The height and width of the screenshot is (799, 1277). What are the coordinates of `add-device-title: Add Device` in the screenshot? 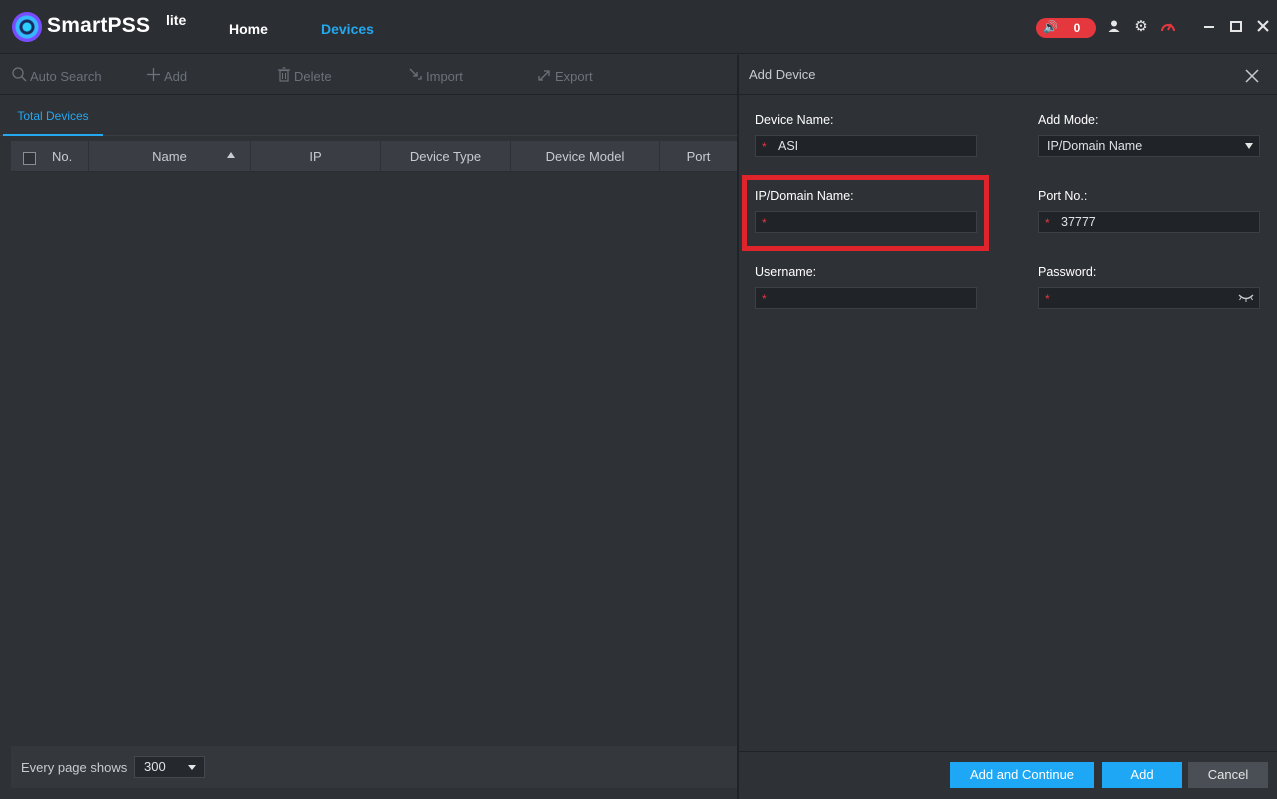 It's located at (782, 74).